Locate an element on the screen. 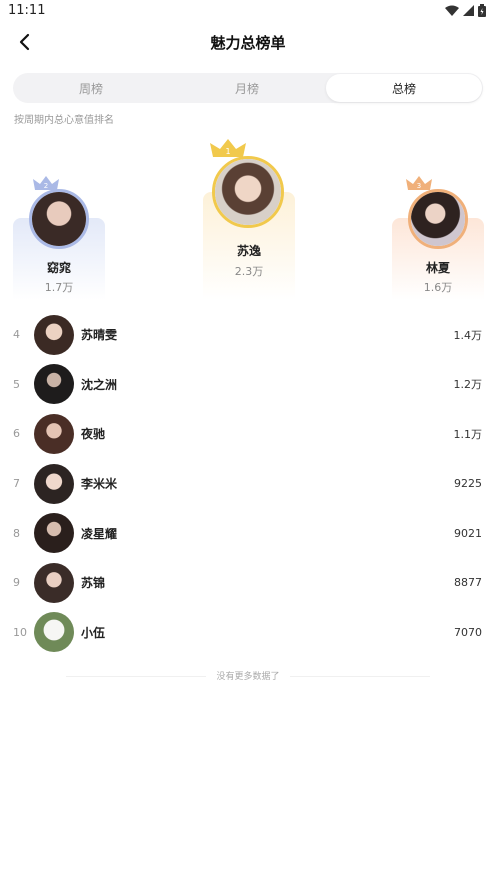  rank-number: 9 is located at coordinates (16, 583).